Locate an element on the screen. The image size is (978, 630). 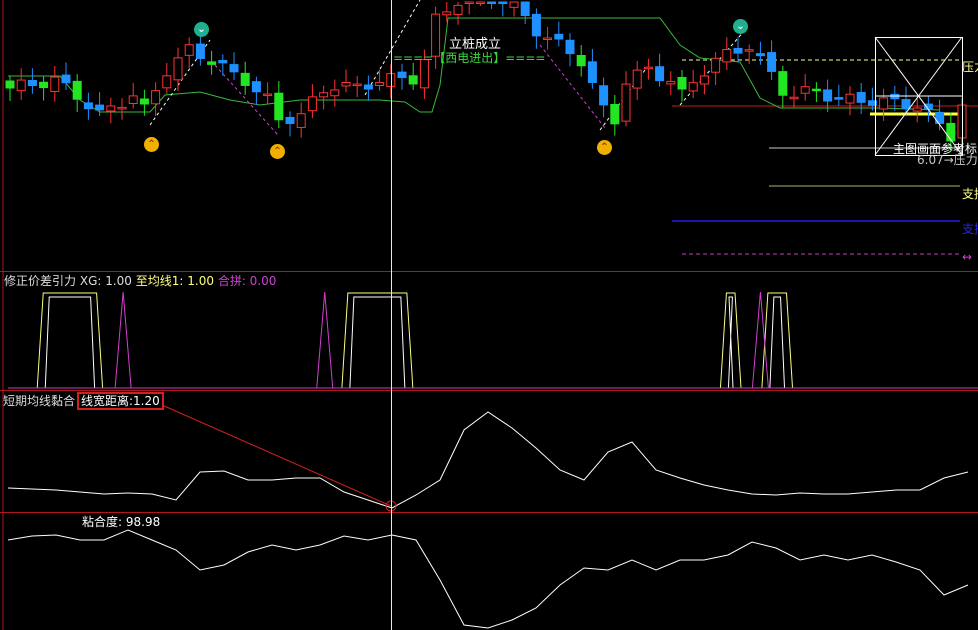
indicator1-plot is located at coordinates (415, 340).